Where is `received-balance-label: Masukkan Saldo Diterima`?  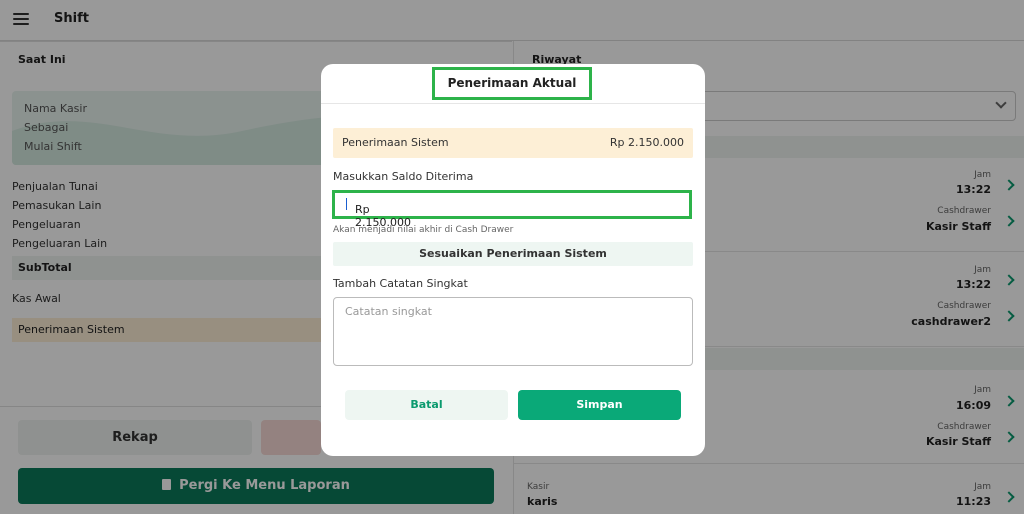
received-balance-label: Masukkan Saldo Diterima is located at coordinates (403, 176).